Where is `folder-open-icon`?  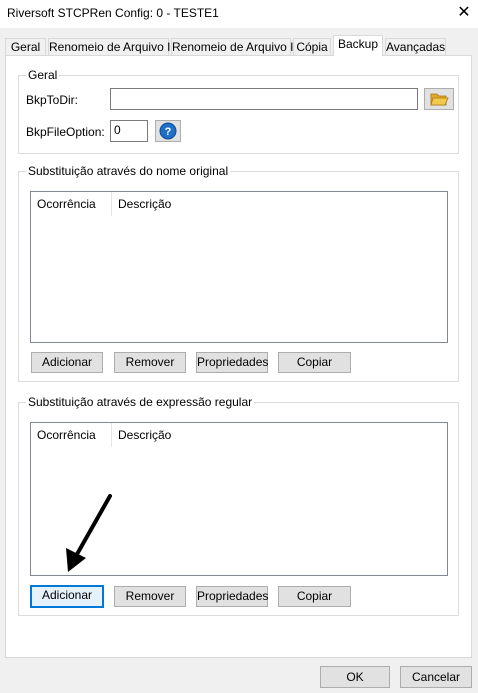
folder-open-icon is located at coordinates (439, 99).